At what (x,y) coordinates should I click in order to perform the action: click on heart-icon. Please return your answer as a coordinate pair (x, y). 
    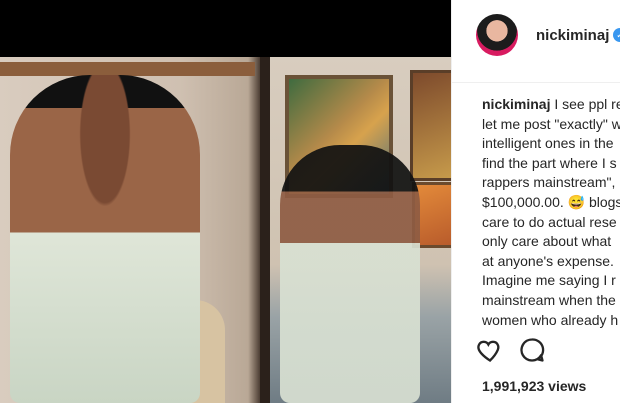
    Looking at the image, I should click on (490, 350).